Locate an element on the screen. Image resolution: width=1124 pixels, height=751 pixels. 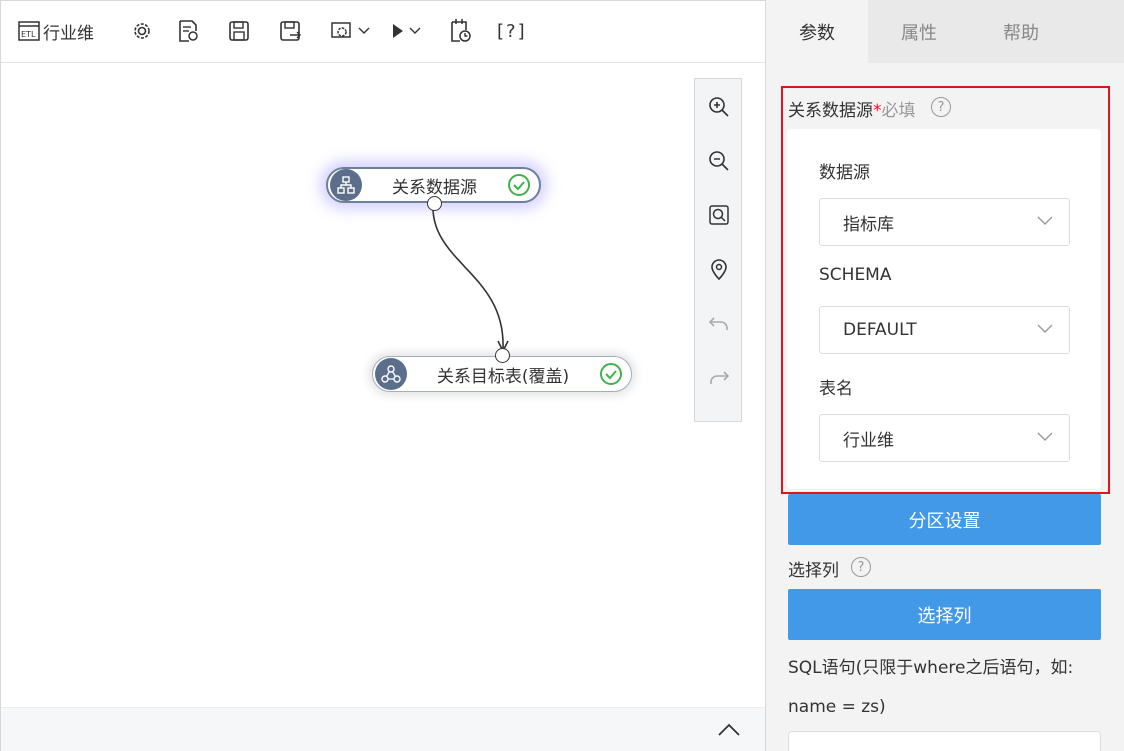
sql-example: name = zs) is located at coordinates (837, 707).